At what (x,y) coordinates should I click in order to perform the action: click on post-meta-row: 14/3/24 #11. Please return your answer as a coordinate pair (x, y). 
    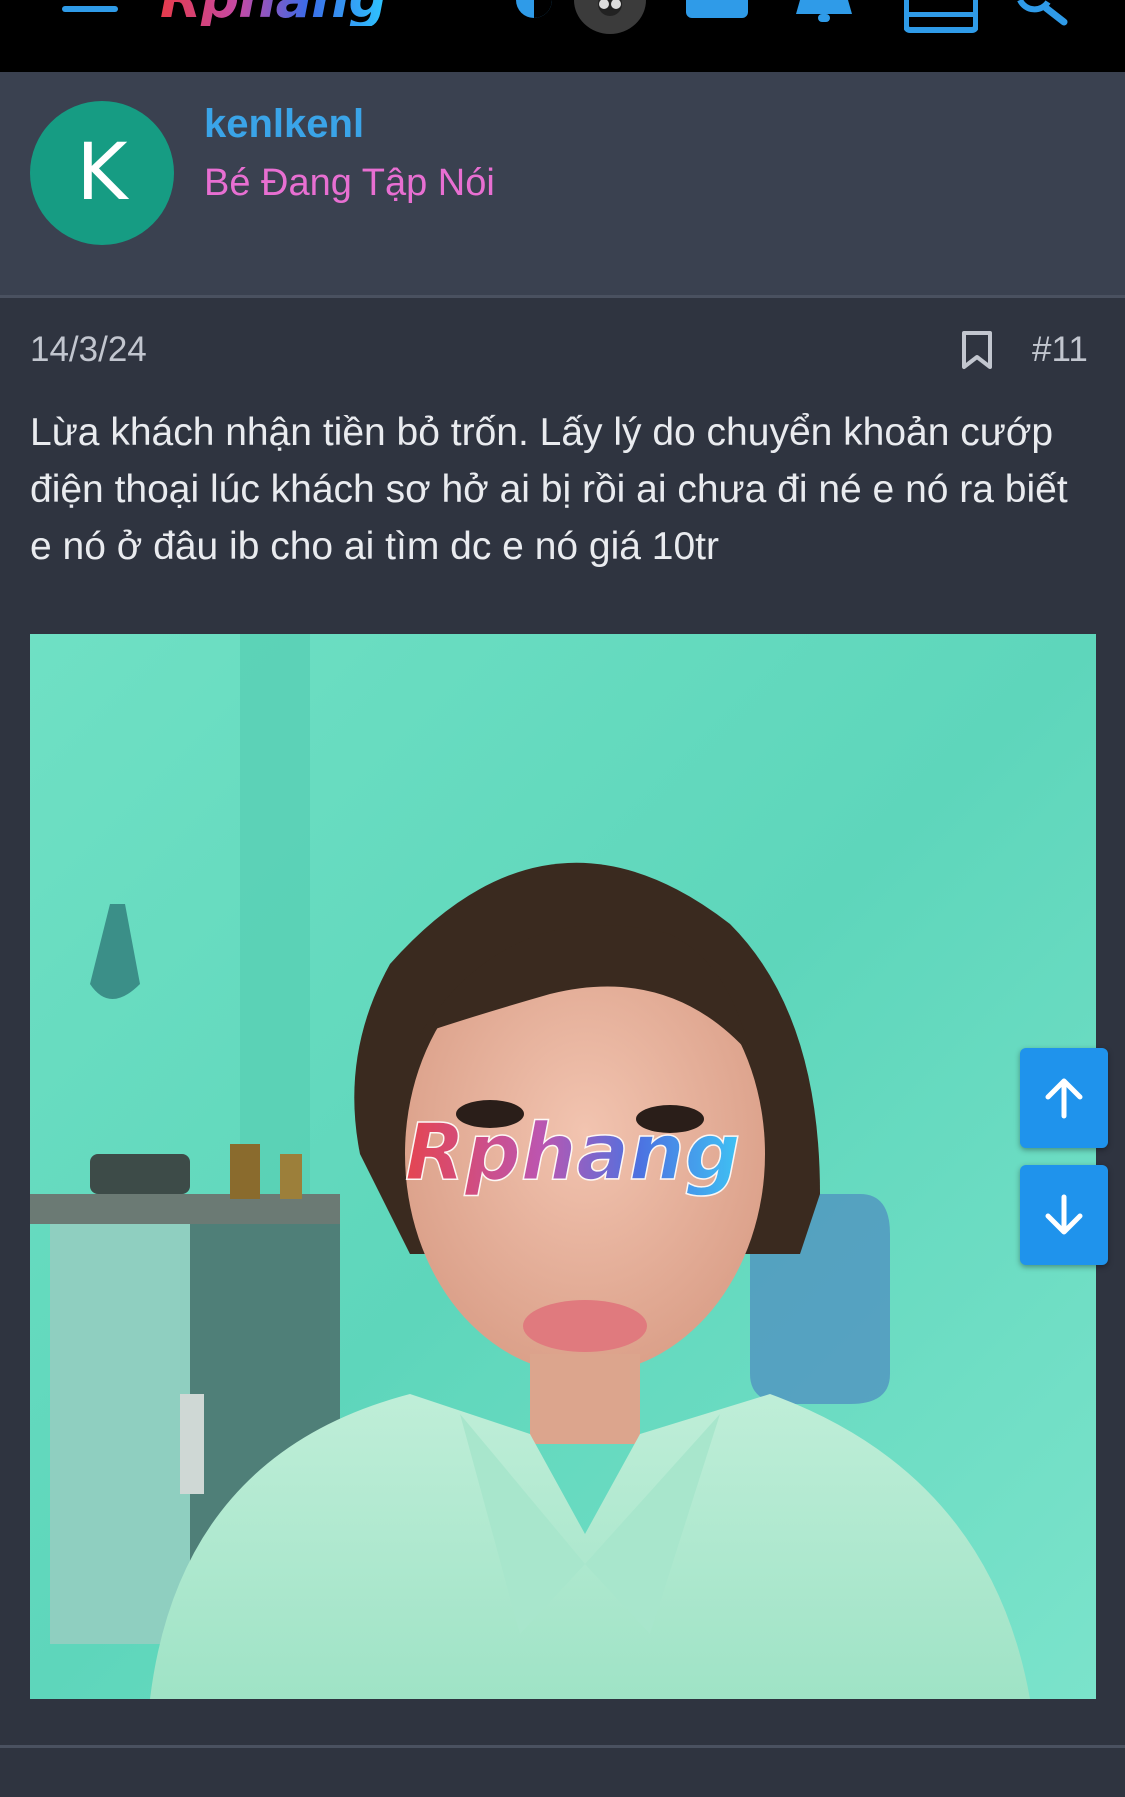
    Looking at the image, I should click on (562, 353).